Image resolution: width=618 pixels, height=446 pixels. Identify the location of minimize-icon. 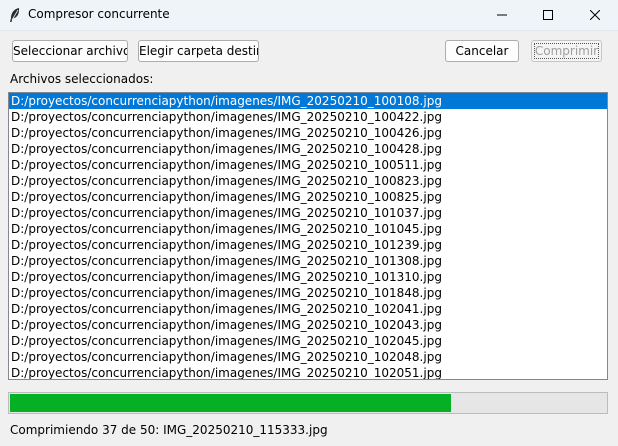
(502, 15).